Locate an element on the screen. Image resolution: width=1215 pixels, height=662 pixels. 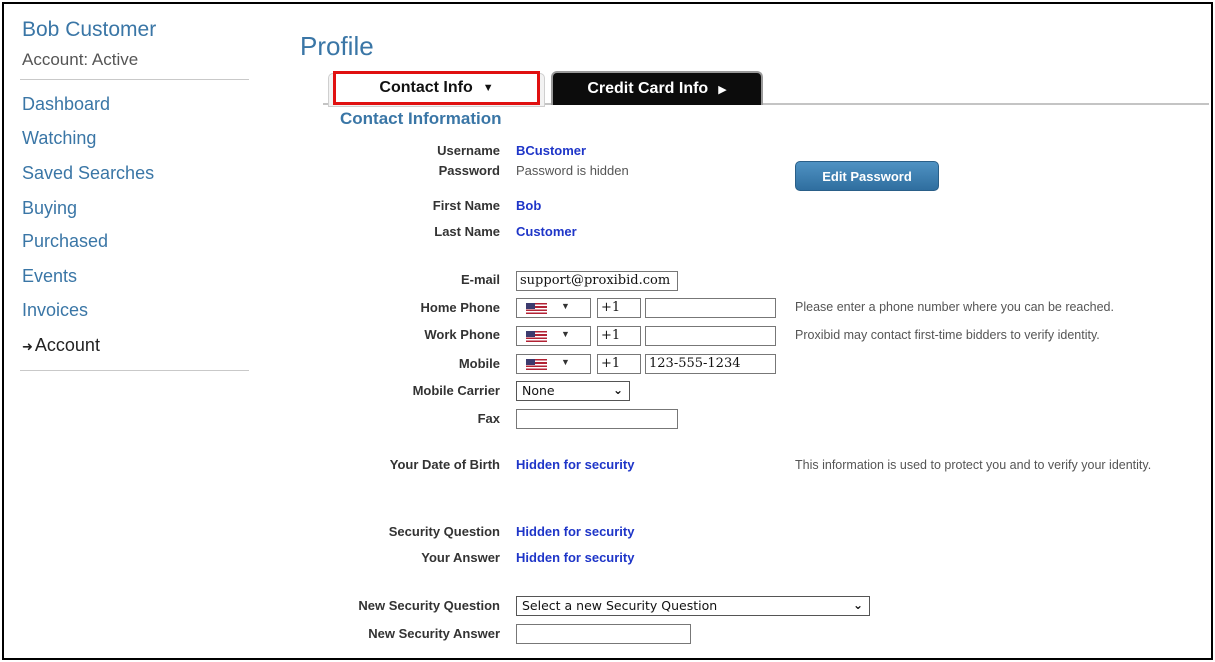
first-name-label: First Name is located at coordinates (466, 205).